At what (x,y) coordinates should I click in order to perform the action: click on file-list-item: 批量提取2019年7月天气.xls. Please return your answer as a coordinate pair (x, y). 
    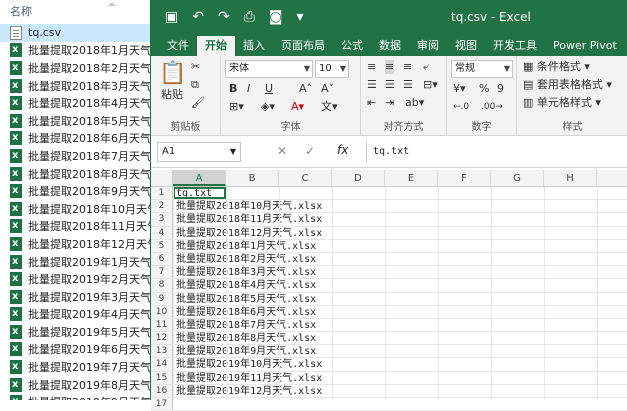
    Looking at the image, I should click on (79, 367).